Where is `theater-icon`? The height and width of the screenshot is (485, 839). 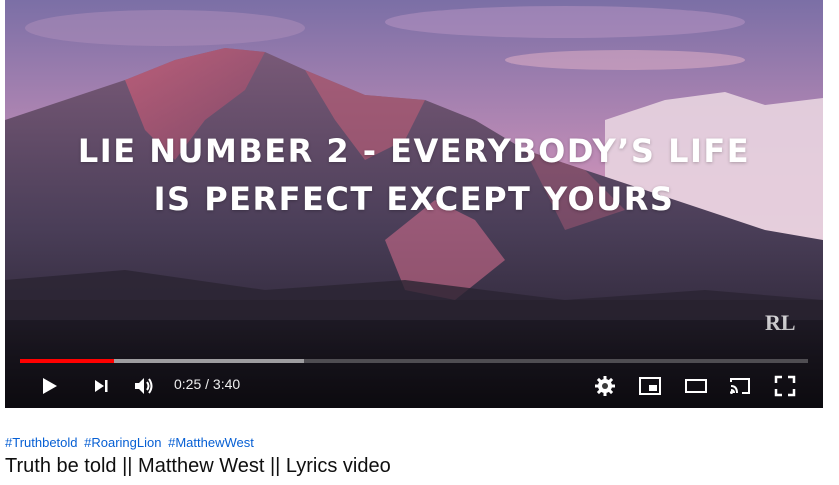 theater-icon is located at coordinates (696, 386).